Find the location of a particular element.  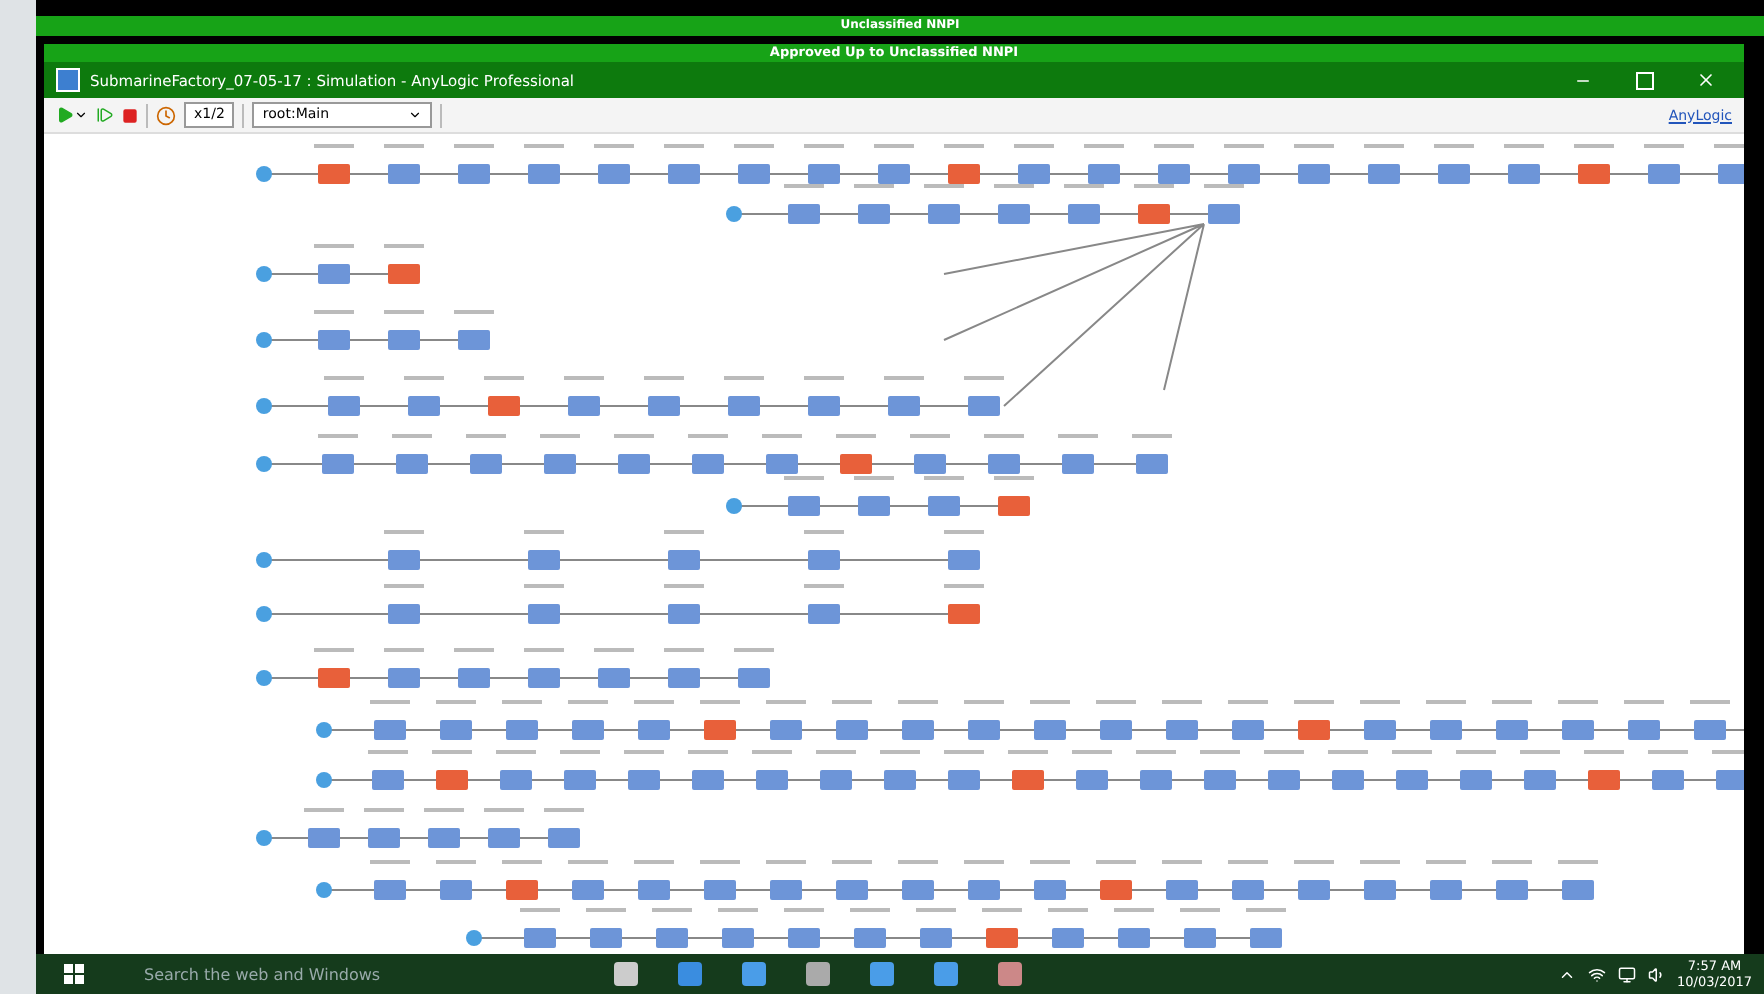

browser-icon is located at coordinates (690, 974).